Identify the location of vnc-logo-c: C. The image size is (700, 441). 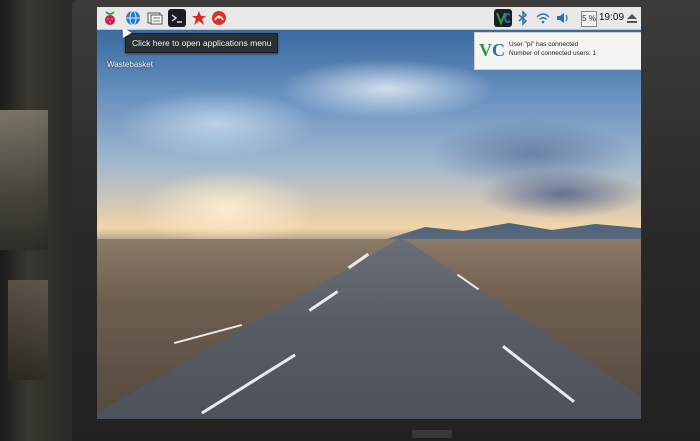
(498, 50).